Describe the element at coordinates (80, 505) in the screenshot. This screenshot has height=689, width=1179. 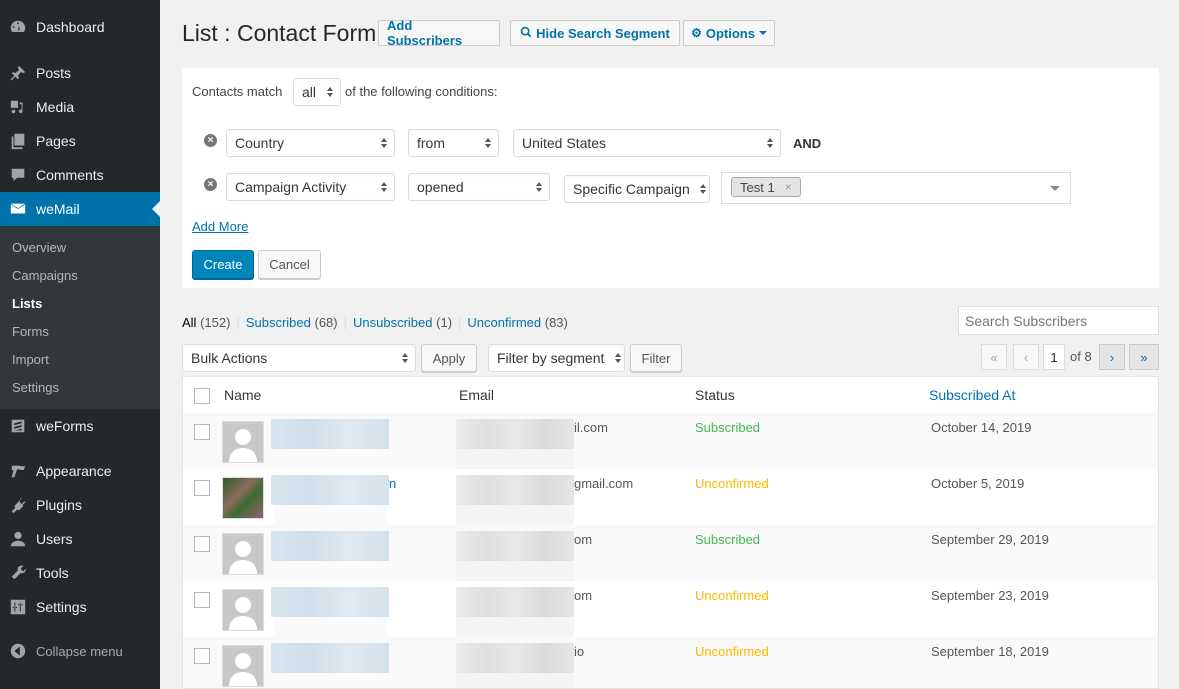
I see `sidebar-item-plugins: Plugins` at that location.